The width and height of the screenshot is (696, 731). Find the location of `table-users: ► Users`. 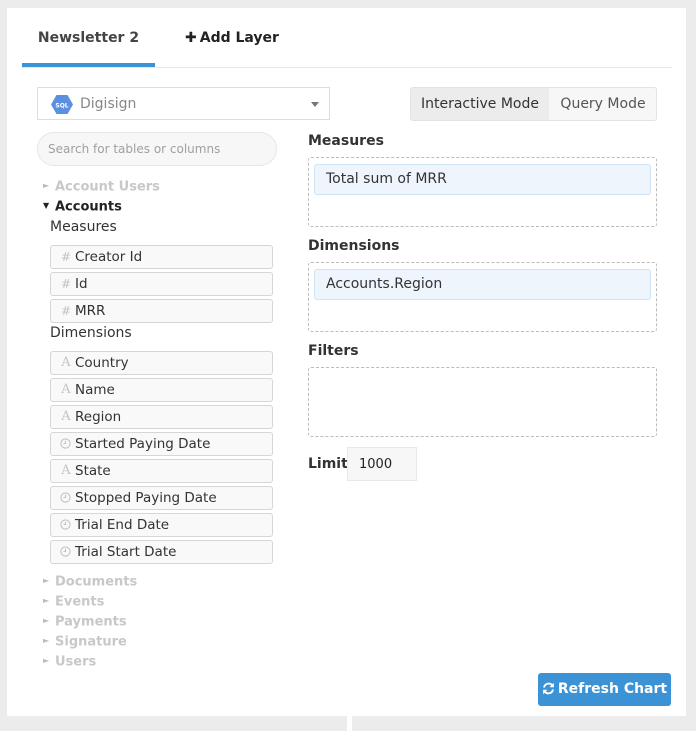

table-users: ► Users is located at coordinates (69, 662).